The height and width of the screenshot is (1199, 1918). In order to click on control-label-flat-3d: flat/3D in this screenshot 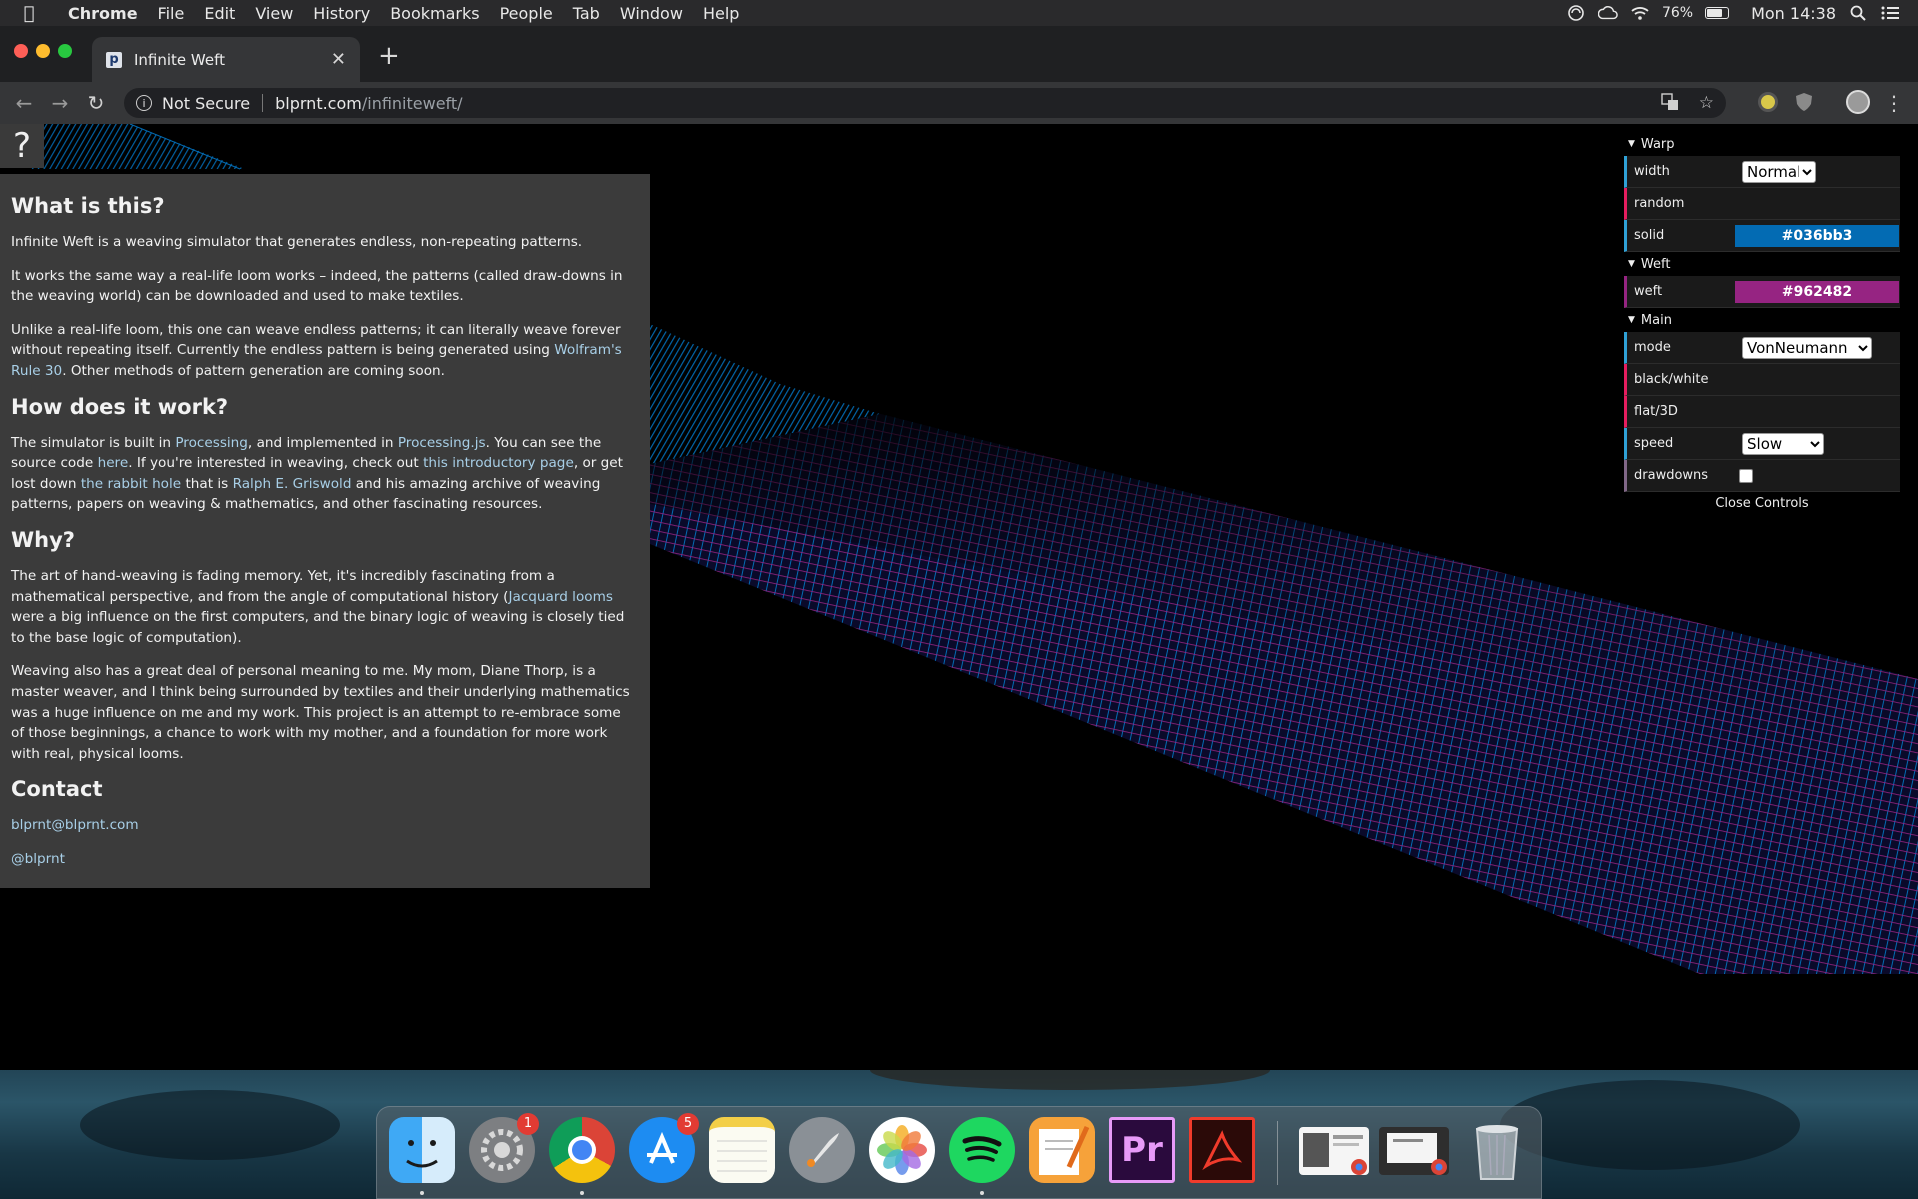, I will do `click(1656, 411)`.